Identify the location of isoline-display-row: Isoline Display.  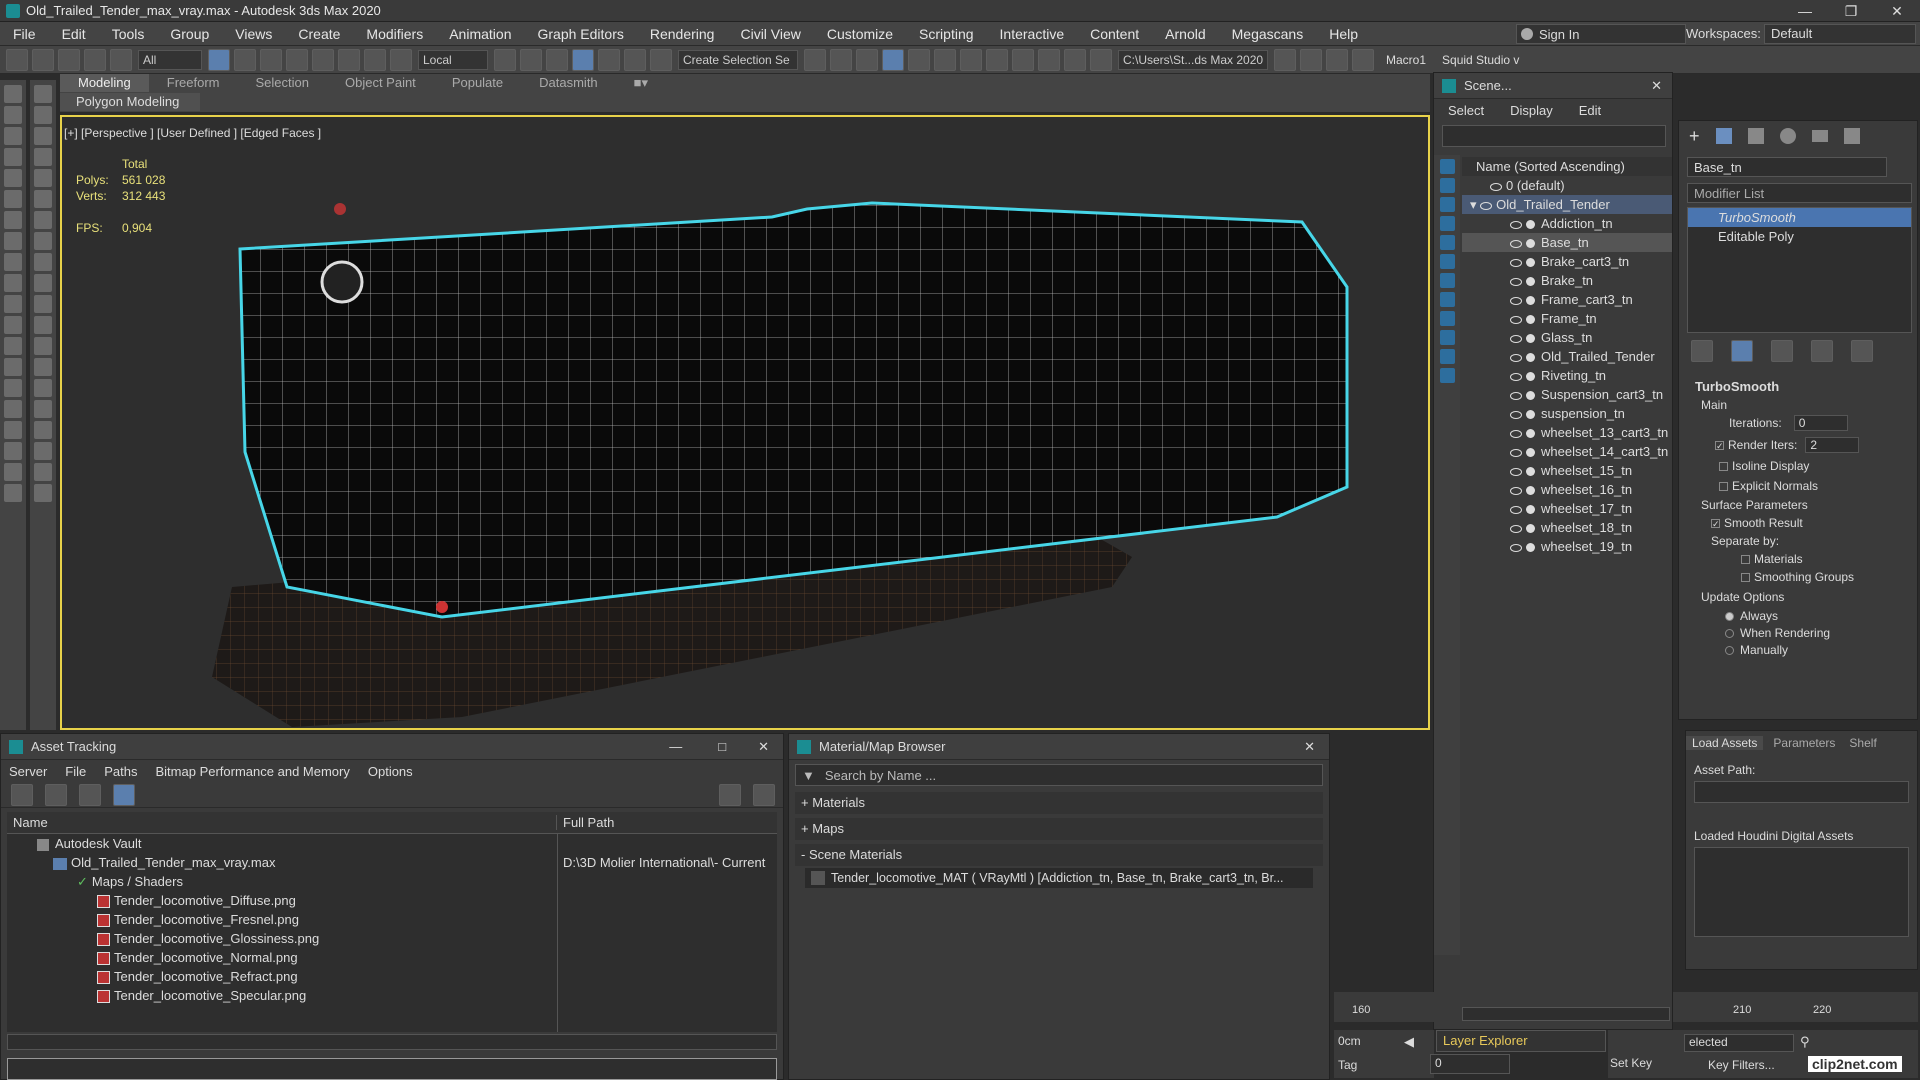
(1798, 466).